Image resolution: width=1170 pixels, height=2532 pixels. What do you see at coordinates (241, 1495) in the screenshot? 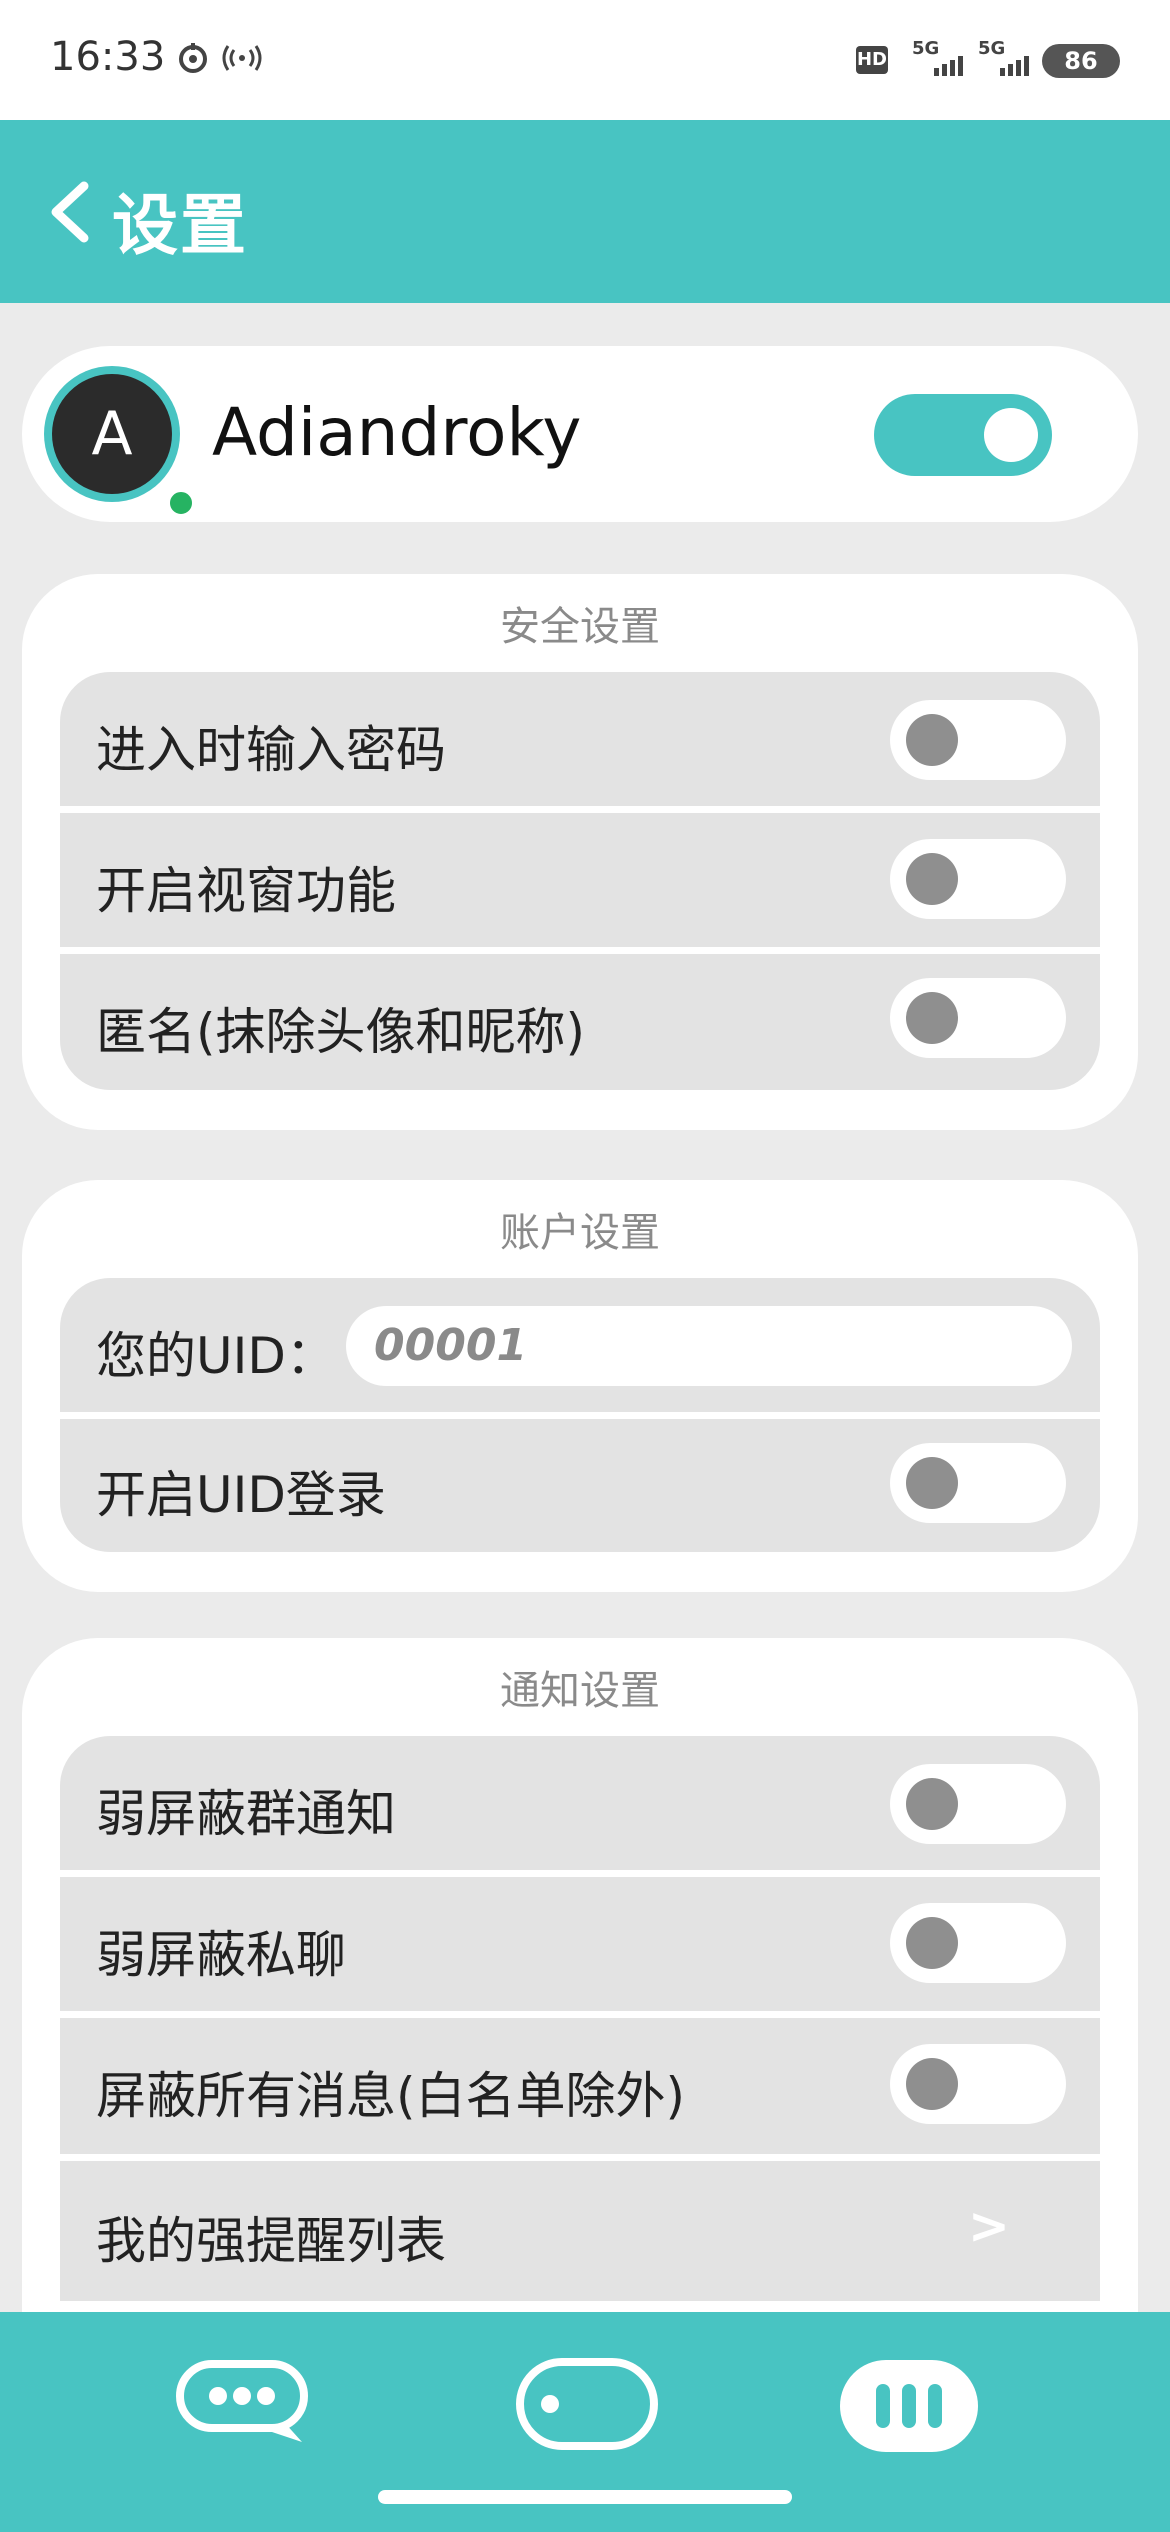
I see `setting-label: 开启UID登录` at bounding box center [241, 1495].